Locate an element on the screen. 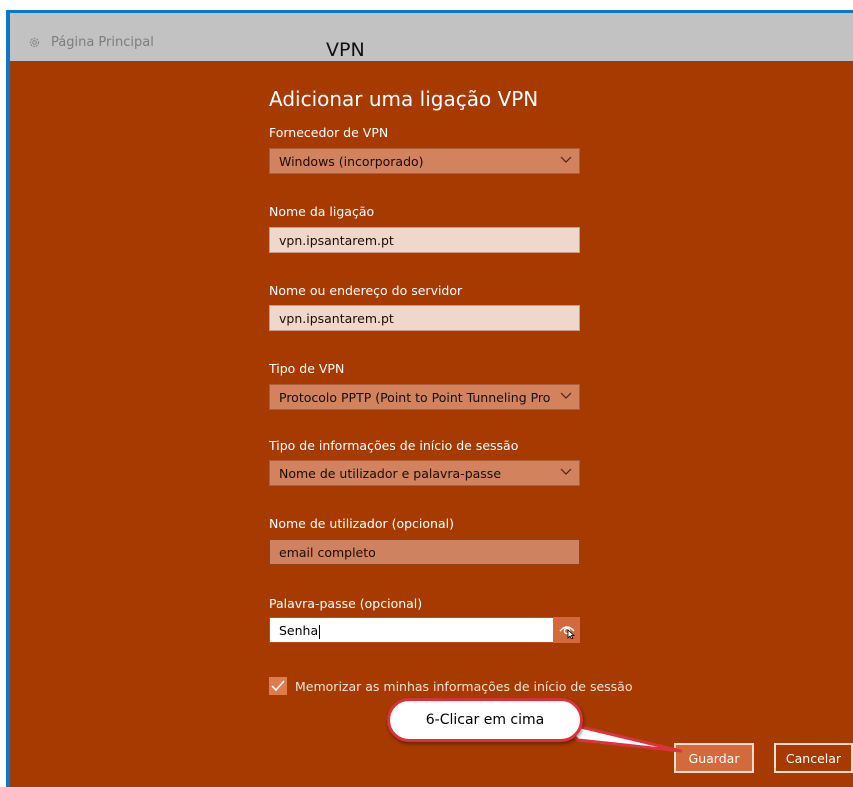  callout-text: 6-Clicar em cima is located at coordinates (485, 720).